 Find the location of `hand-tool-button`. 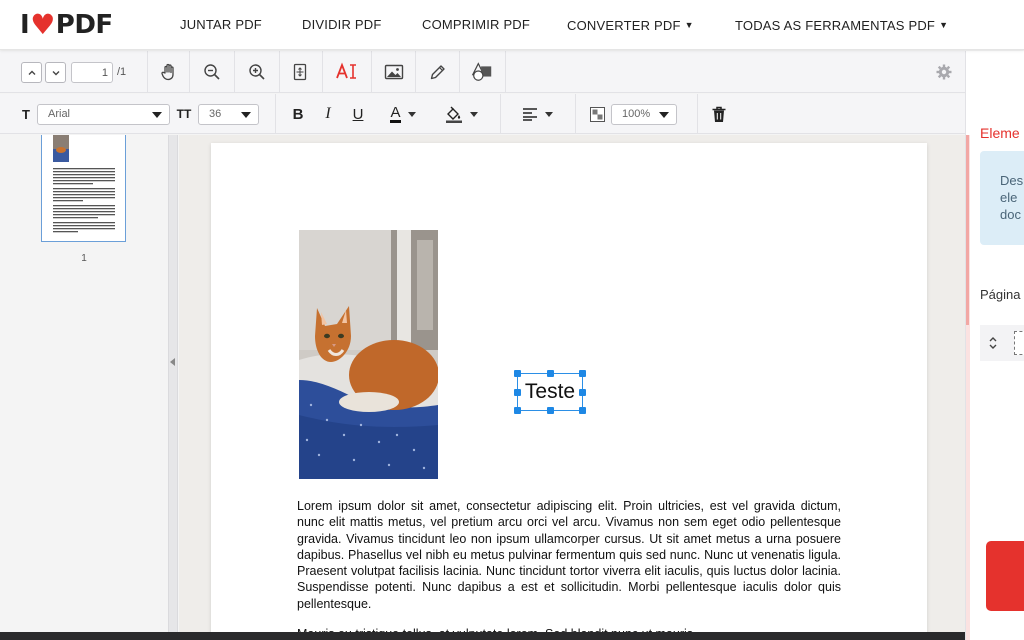

hand-tool-button is located at coordinates (169, 72).